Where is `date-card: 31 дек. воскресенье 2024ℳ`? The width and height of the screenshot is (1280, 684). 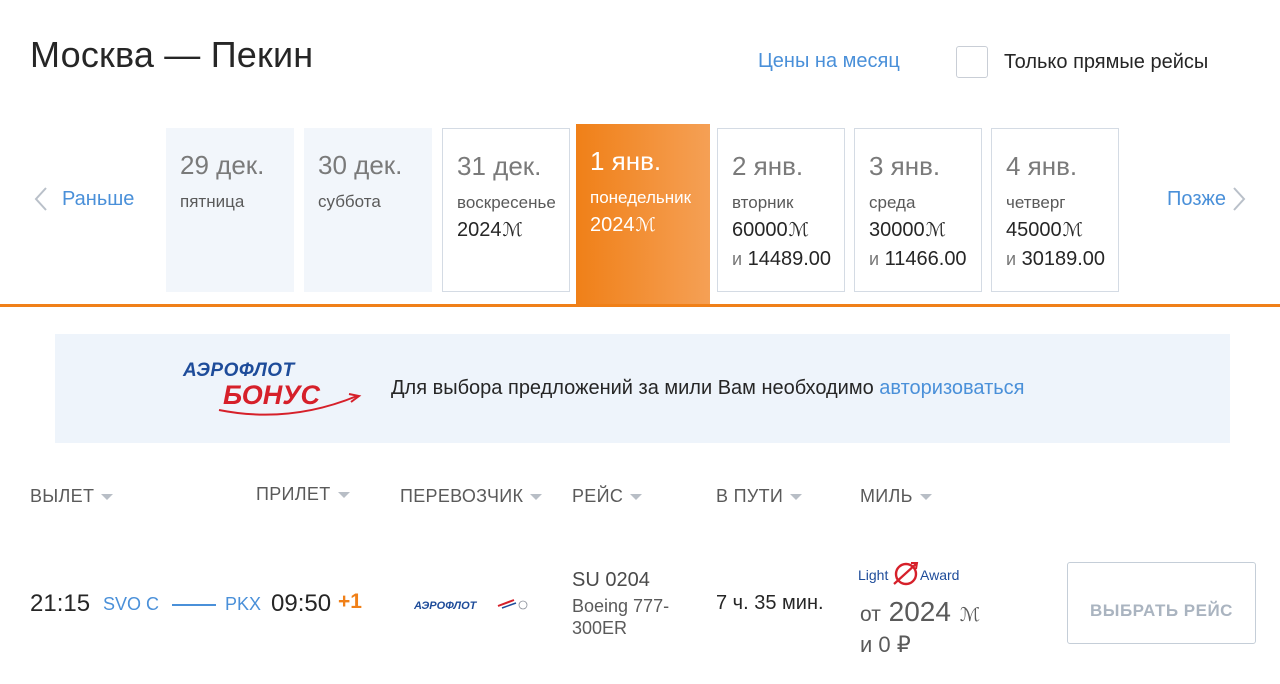 date-card: 31 дек. воскресенье 2024ℳ is located at coordinates (506, 210).